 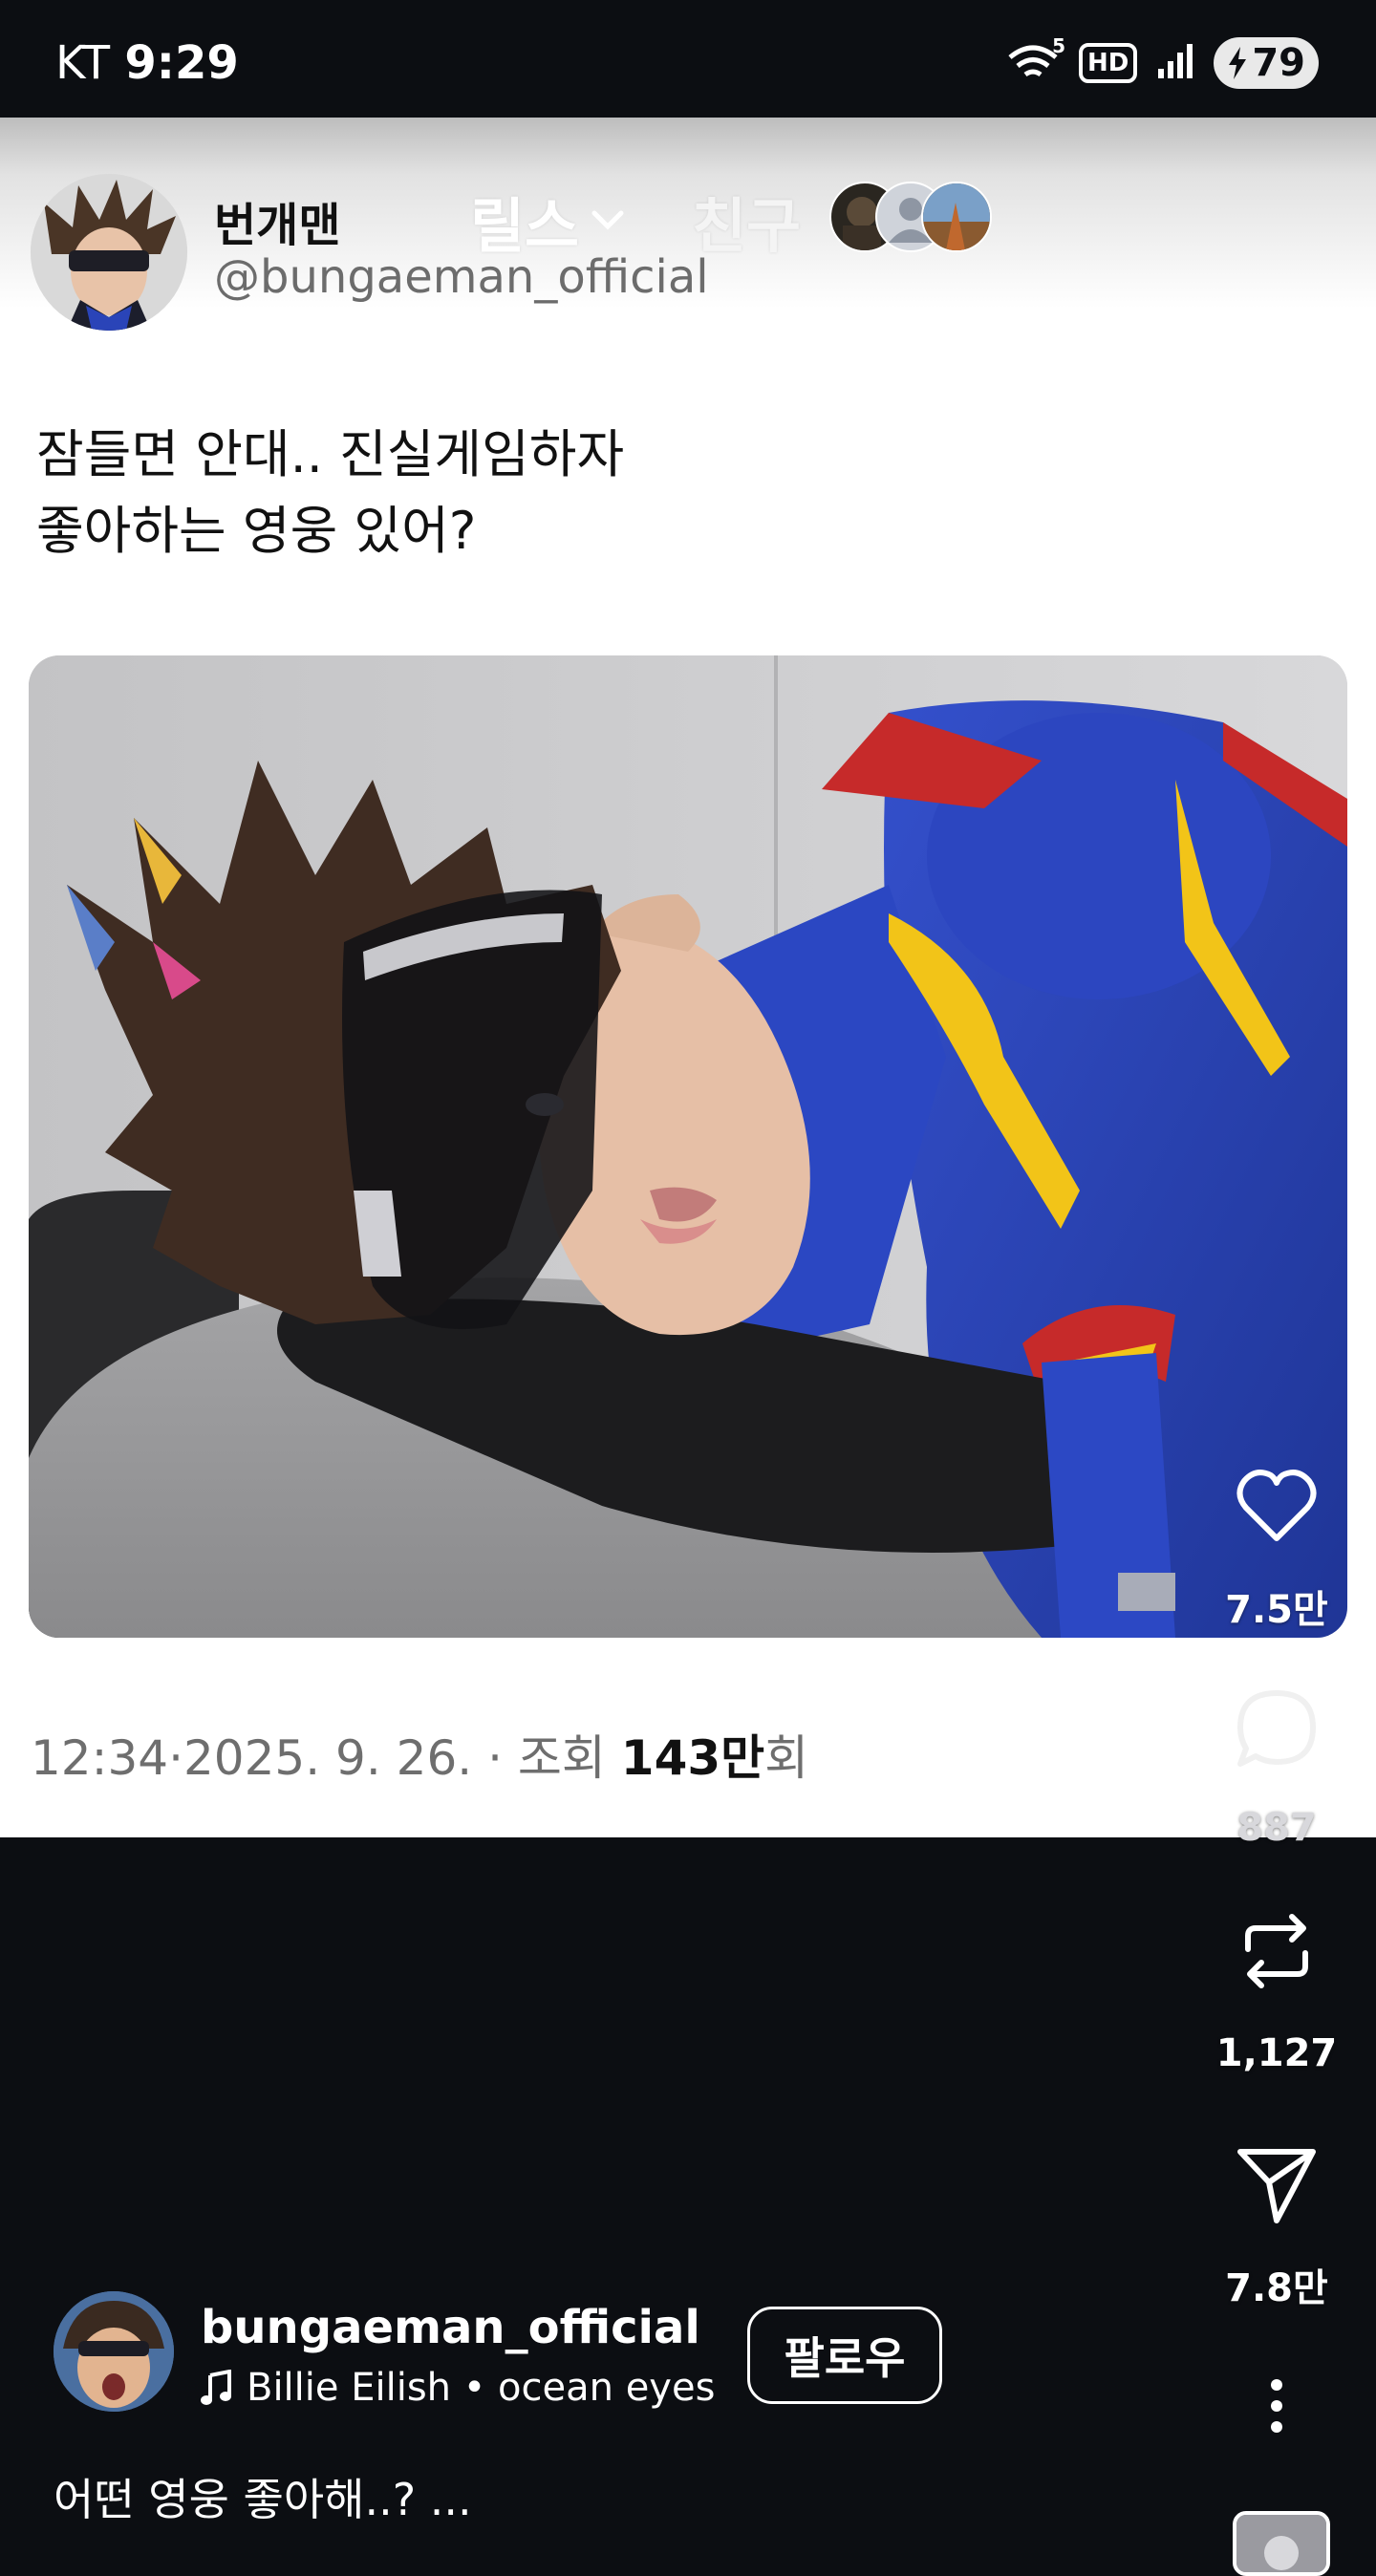 I want to click on post-caption-line-2: 좋아하는 영웅 있어?, so click(x=256, y=531).